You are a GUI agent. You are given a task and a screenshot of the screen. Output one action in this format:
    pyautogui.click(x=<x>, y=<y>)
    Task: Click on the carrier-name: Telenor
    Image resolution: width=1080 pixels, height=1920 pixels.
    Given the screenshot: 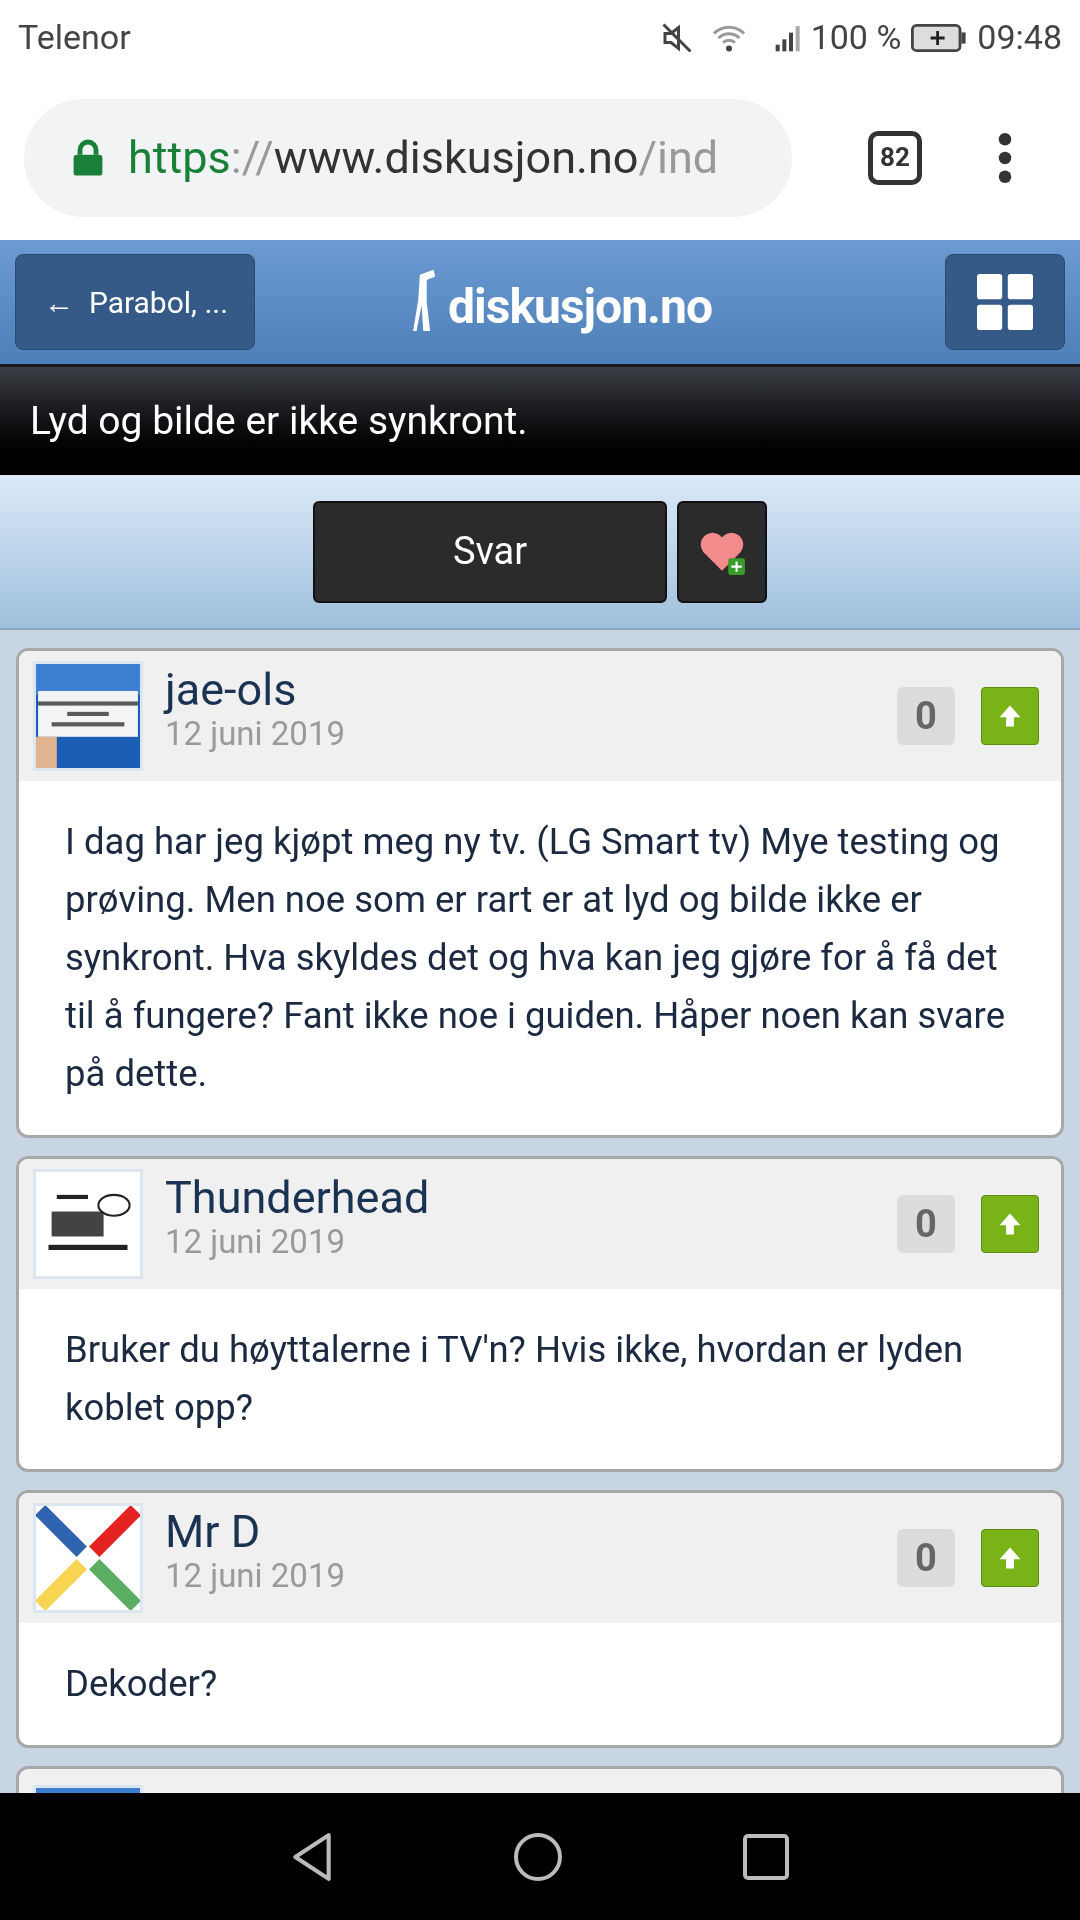 What is the action you would take?
    pyautogui.click(x=74, y=37)
    